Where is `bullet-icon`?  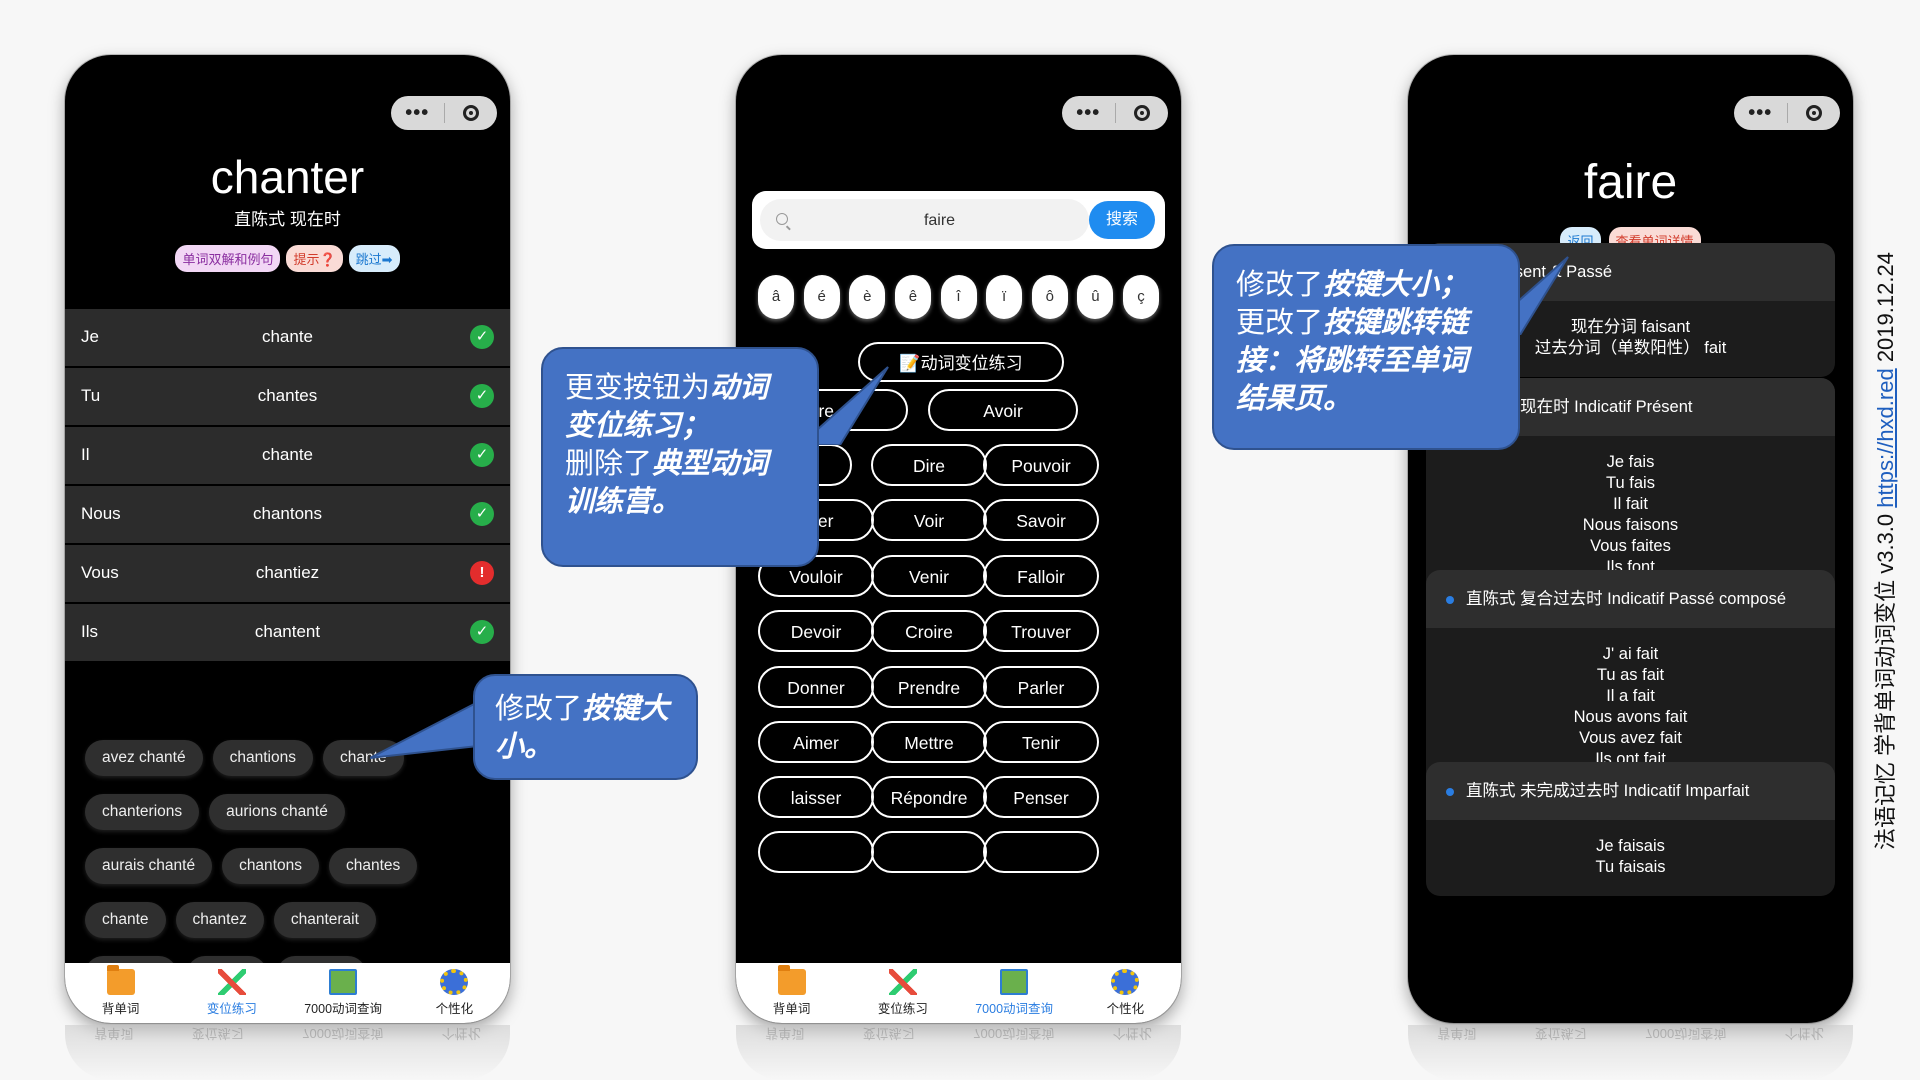 bullet-icon is located at coordinates (1450, 791).